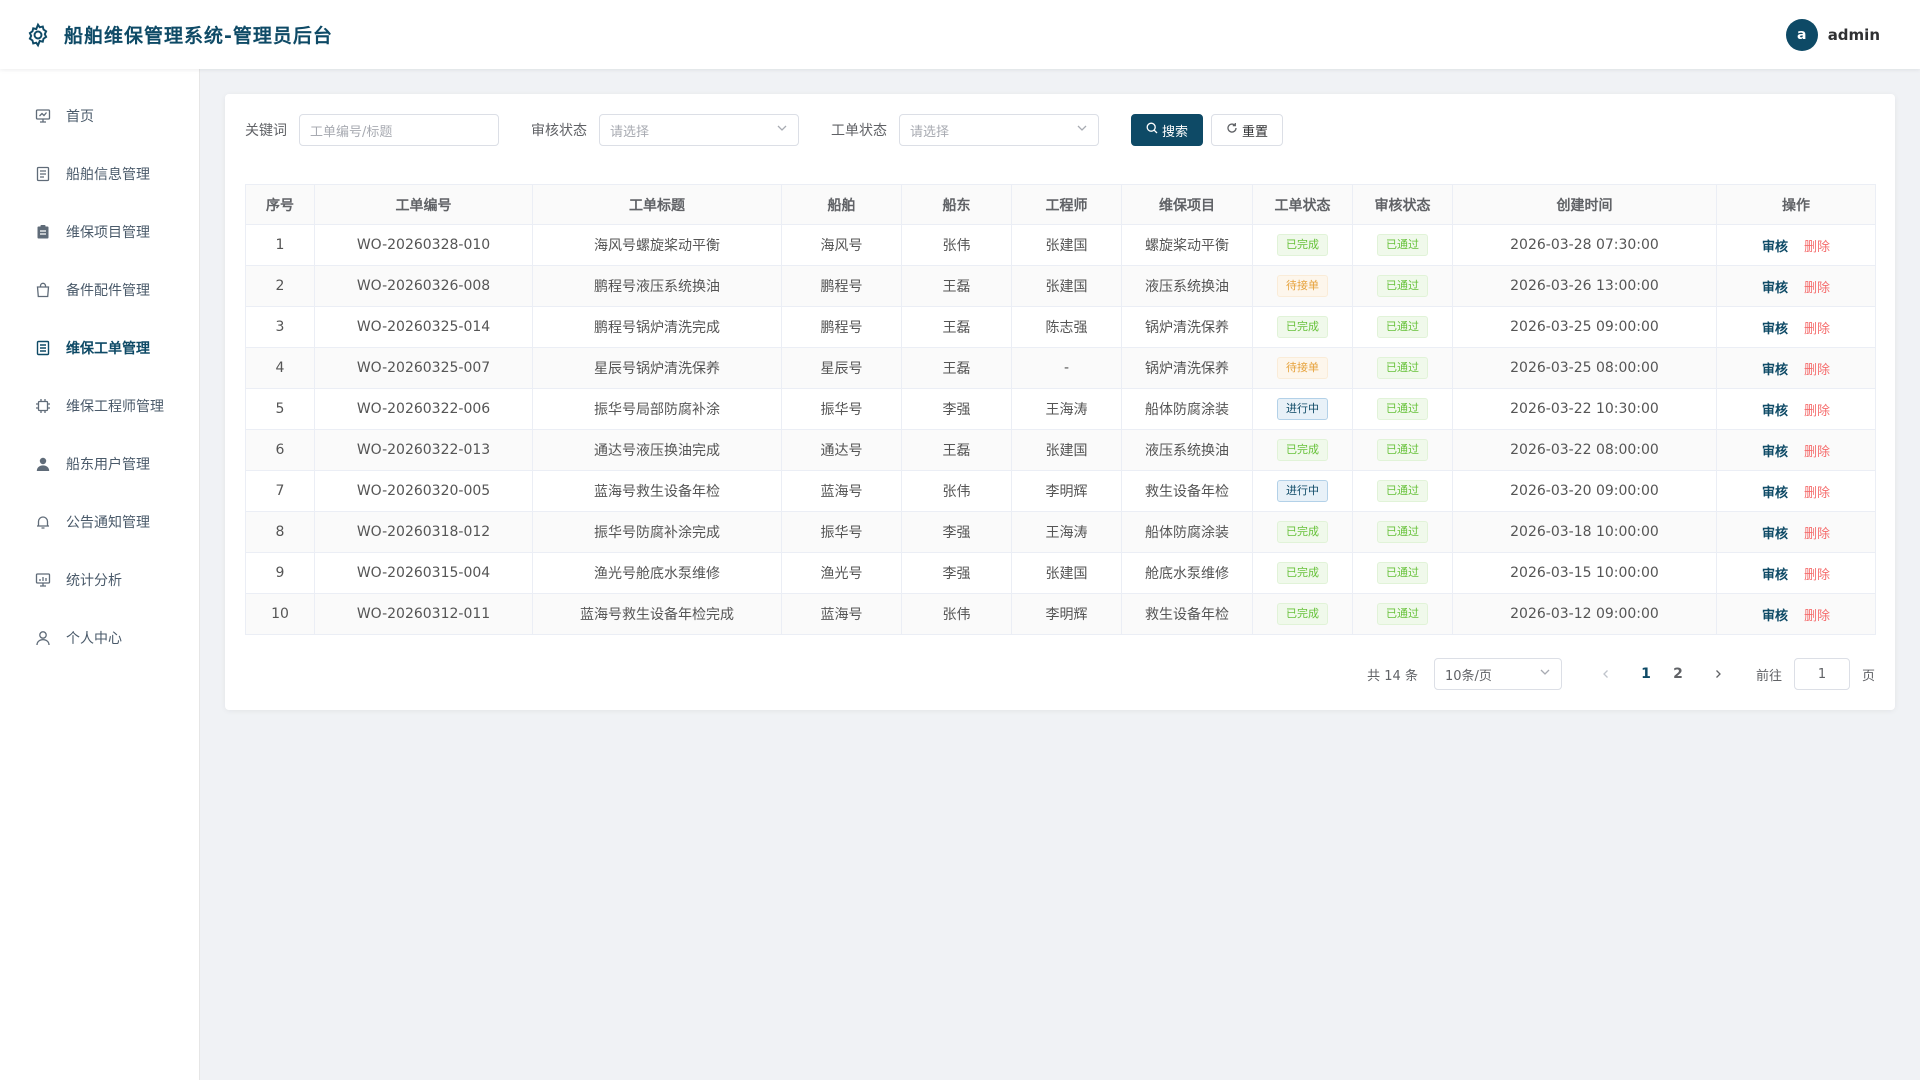 This screenshot has height=1080, width=1920. I want to click on reset-button: 重置, so click(1247, 130).